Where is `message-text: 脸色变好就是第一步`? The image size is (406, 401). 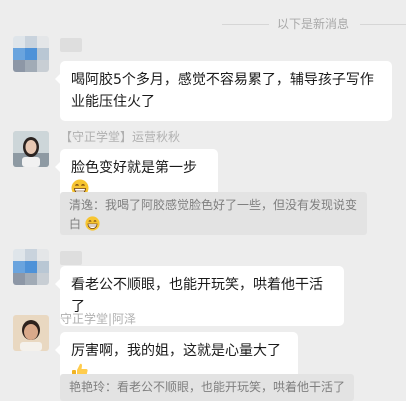 message-text: 脸色变好就是第一步 is located at coordinates (134, 168).